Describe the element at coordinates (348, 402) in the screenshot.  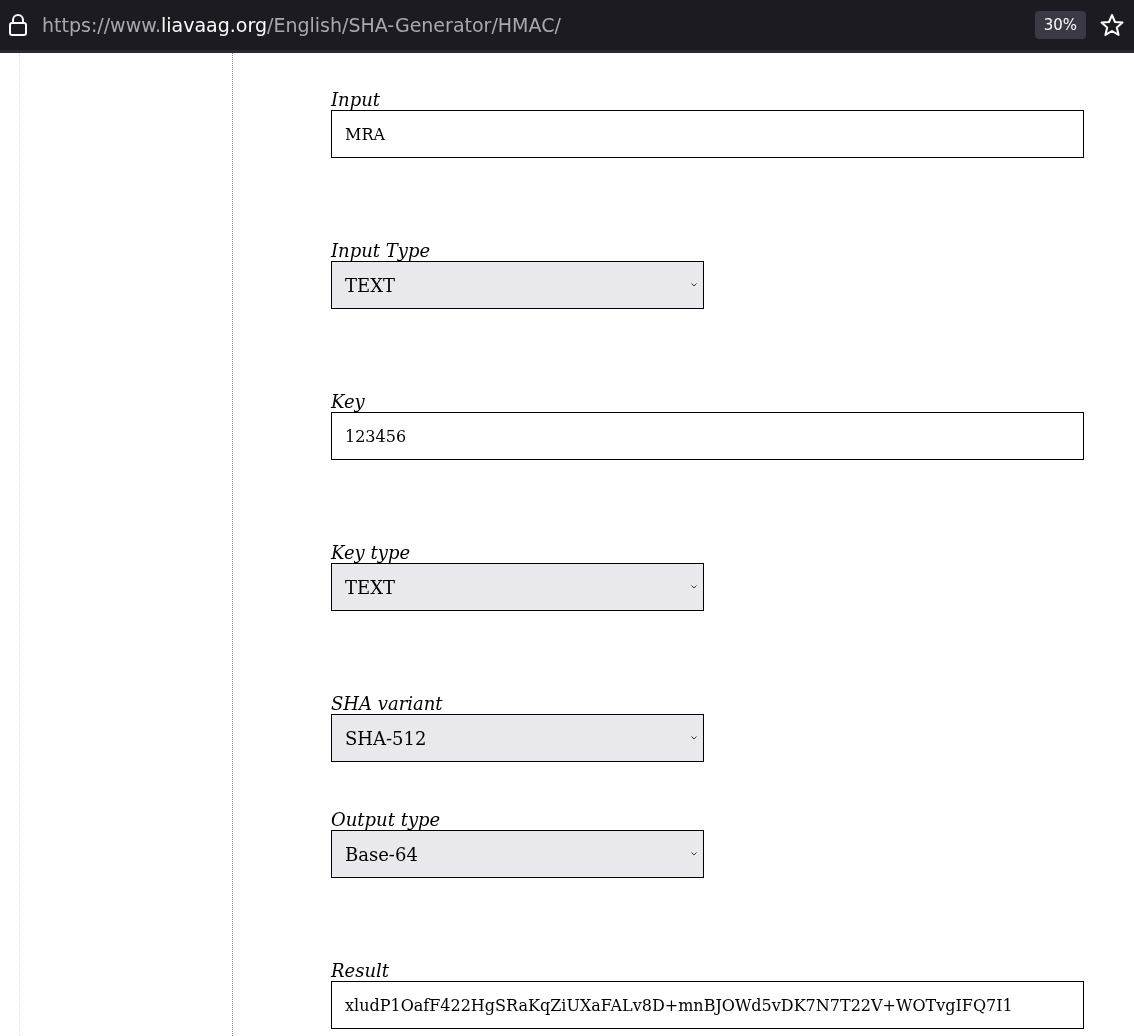
I see `field-label: Key` at that location.